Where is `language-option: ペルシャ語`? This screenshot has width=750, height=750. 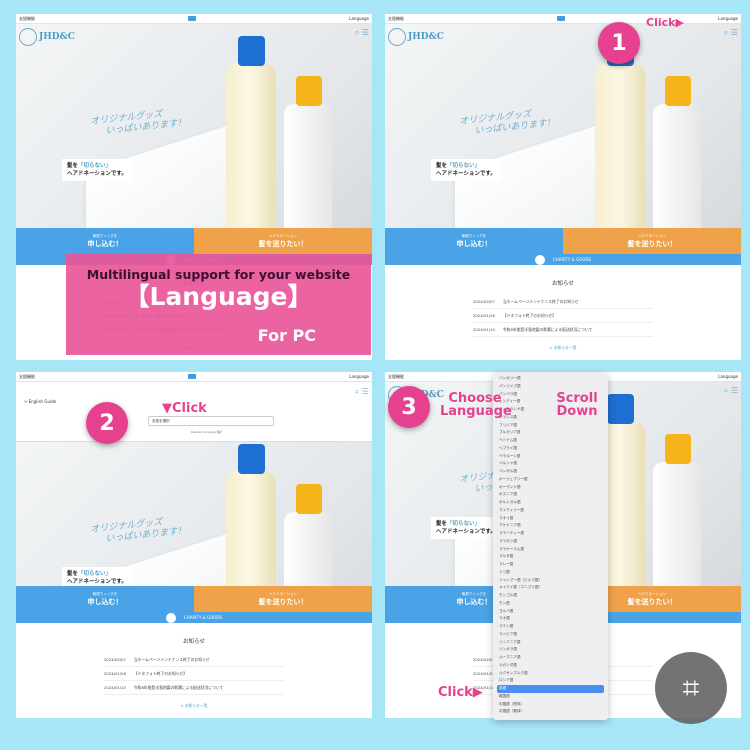
language-option: ペルシャ語 is located at coordinates (550, 464).